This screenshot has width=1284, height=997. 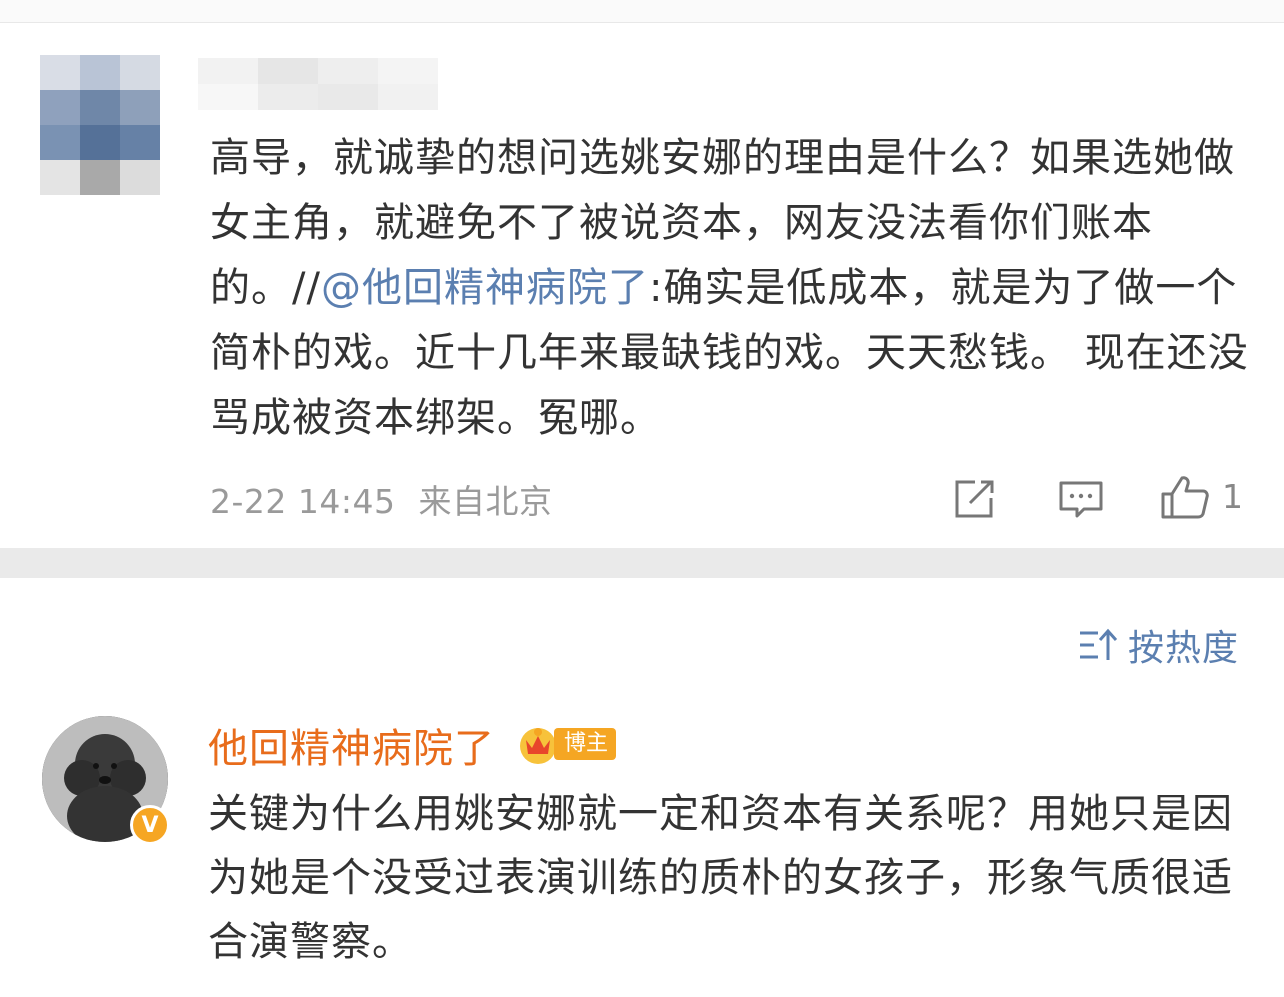 What do you see at coordinates (1232, 496) in the screenshot?
I see `like-count: 1` at bounding box center [1232, 496].